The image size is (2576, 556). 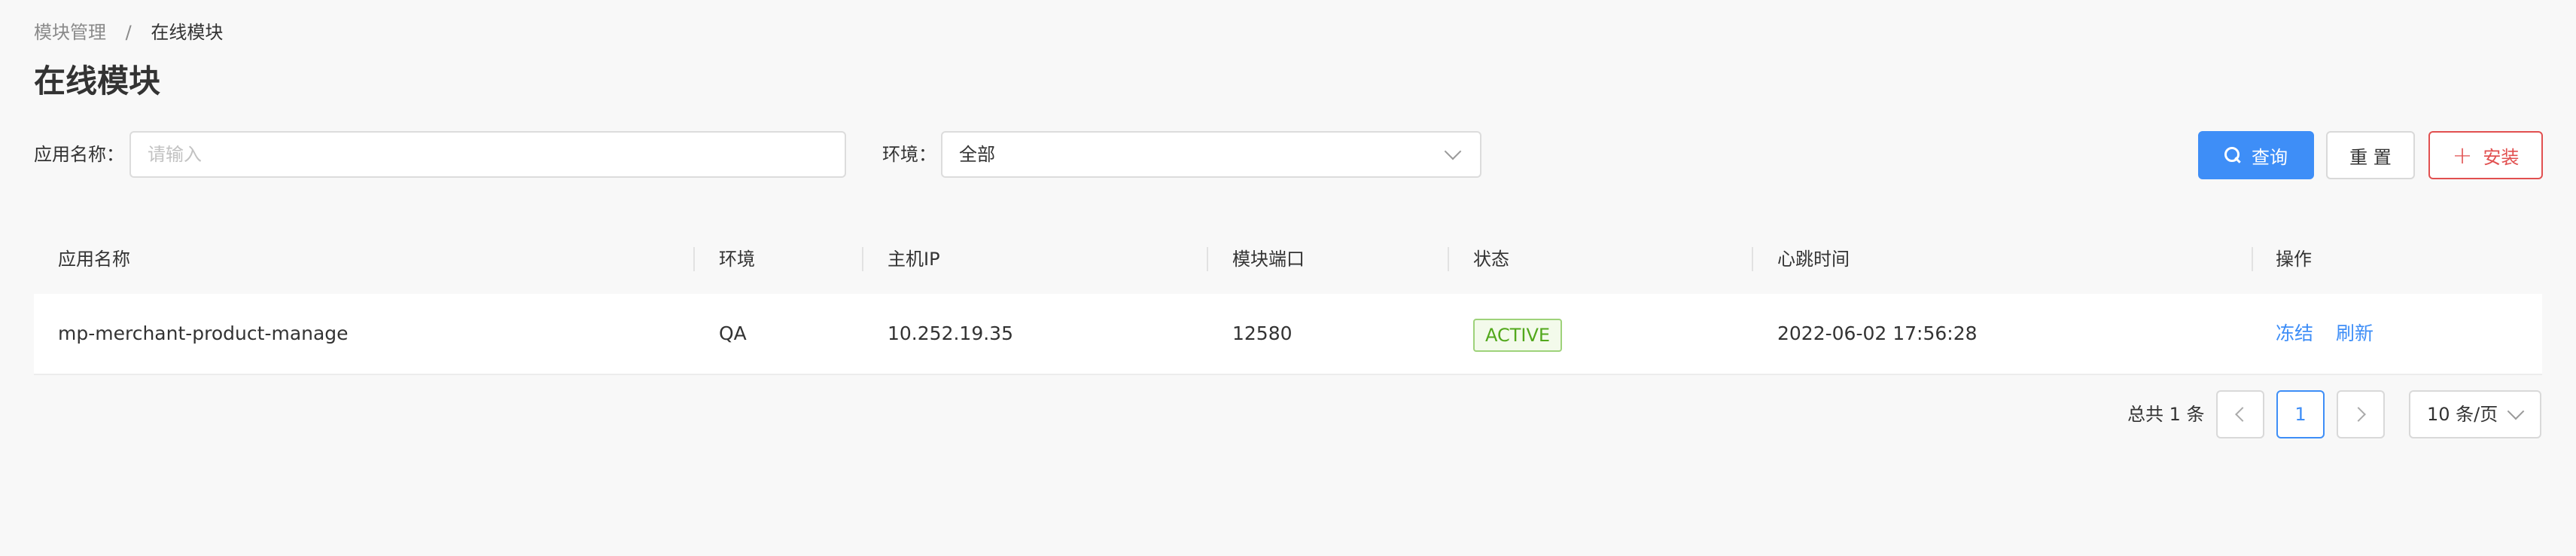 What do you see at coordinates (2463, 414) in the screenshot?
I see `page-size-value: 10 条/页` at bounding box center [2463, 414].